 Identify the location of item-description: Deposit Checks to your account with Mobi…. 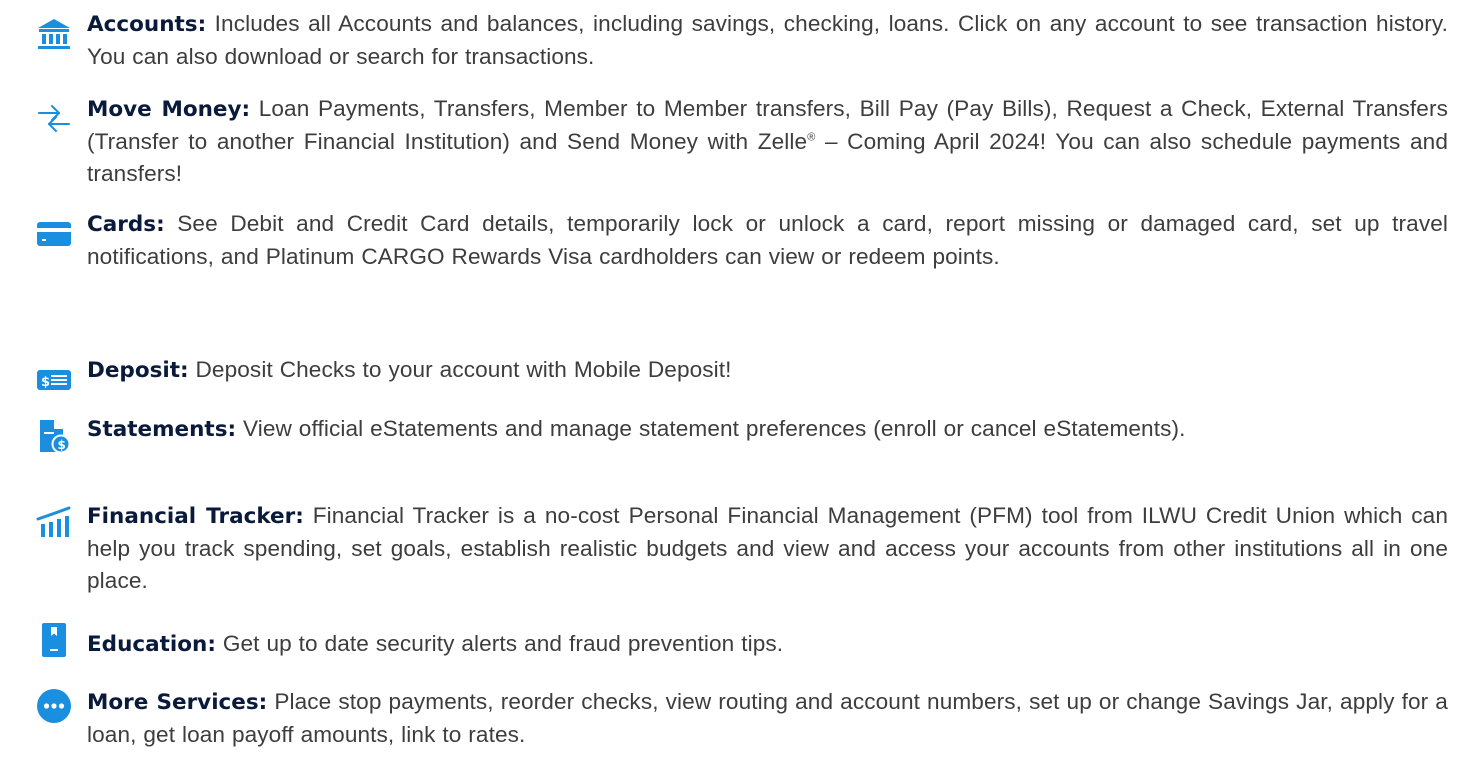
(460, 369).